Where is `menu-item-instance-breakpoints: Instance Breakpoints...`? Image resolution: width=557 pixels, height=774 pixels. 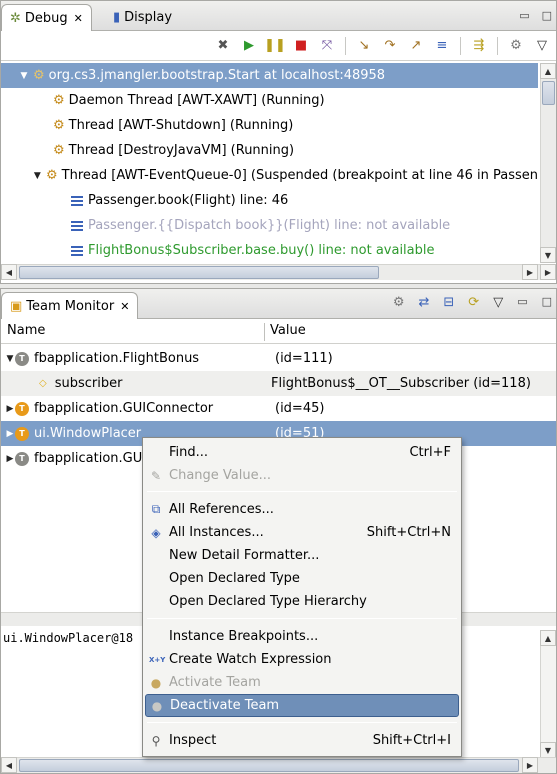 menu-item-instance-breakpoints: Instance Breakpoints... is located at coordinates (302, 636).